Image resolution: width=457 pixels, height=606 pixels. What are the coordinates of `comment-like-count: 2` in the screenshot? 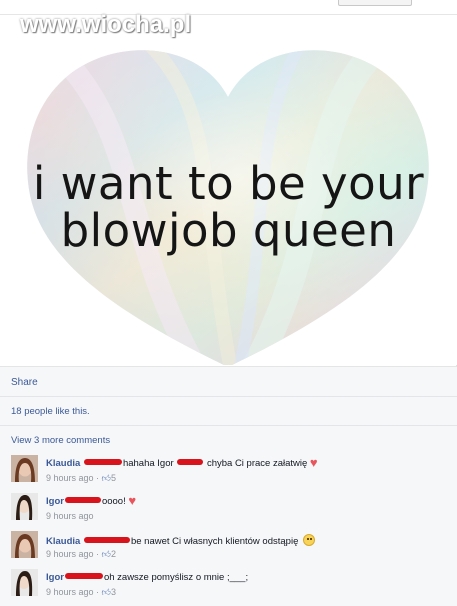 It's located at (113, 554).